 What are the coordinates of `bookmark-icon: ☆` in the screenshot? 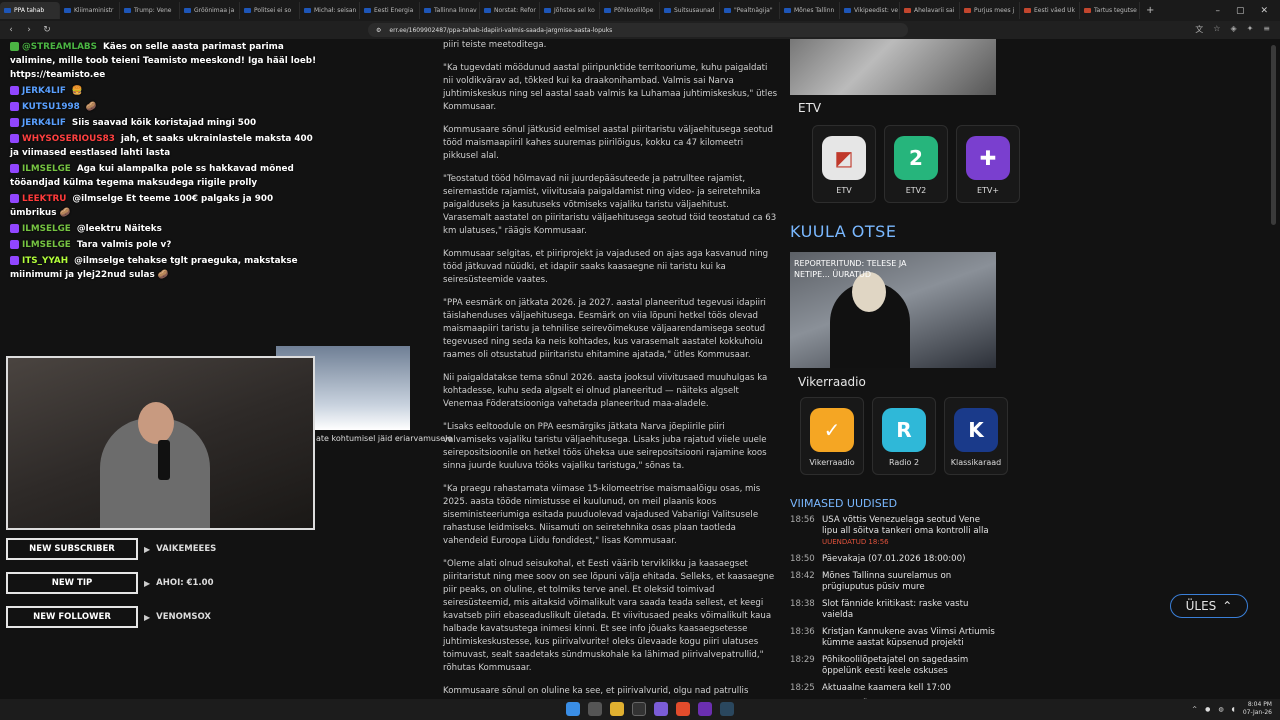 It's located at (1216, 29).